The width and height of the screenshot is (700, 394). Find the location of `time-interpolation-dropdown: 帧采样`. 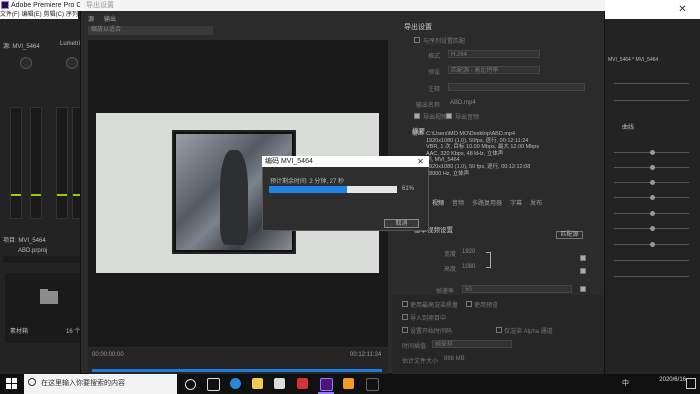

time-interpolation-dropdown: 帧采样 is located at coordinates (472, 344).